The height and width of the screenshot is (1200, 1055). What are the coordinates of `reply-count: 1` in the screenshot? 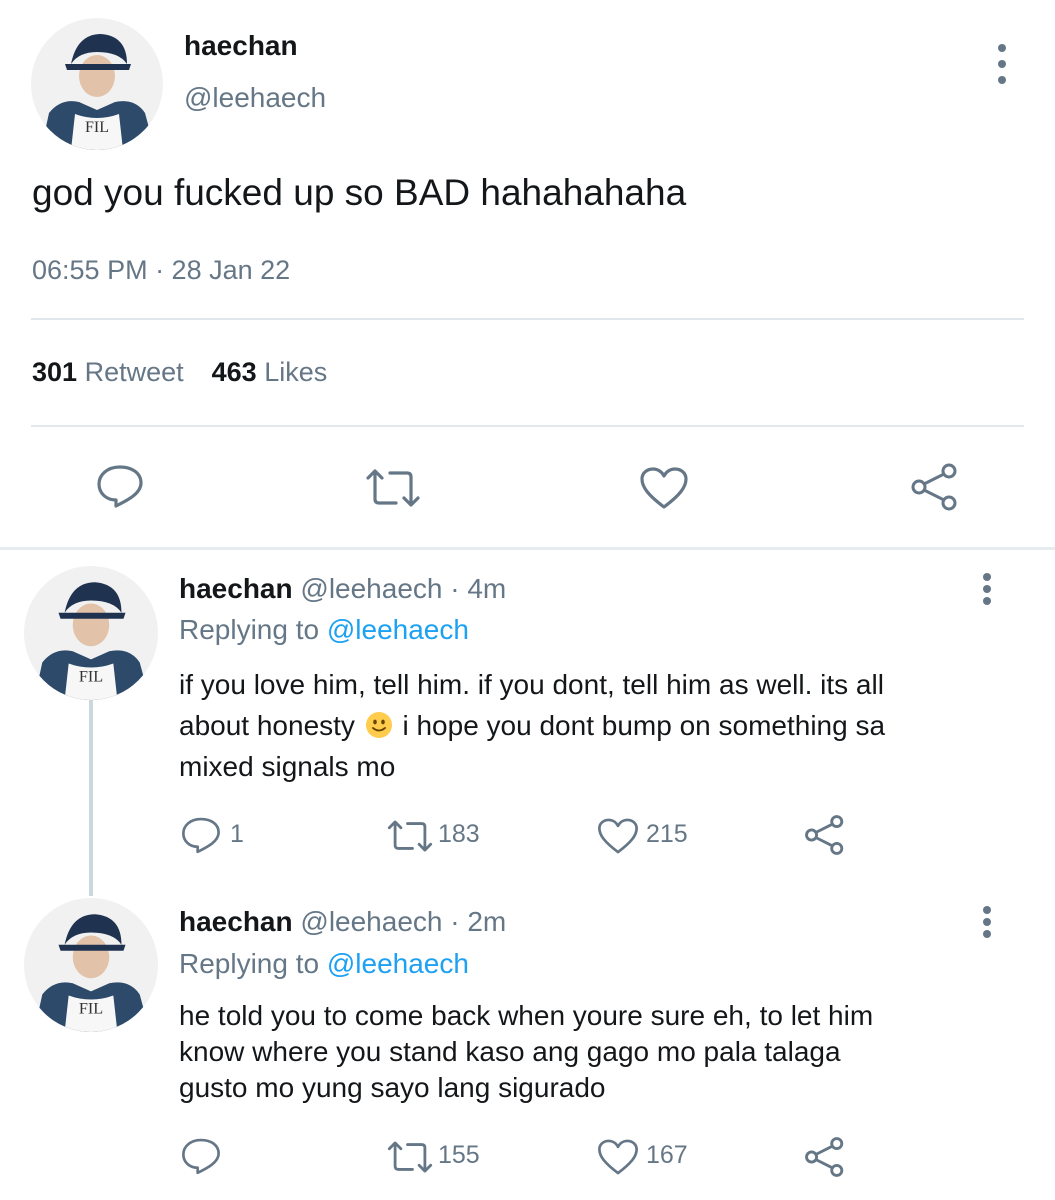 It's located at (237, 834).